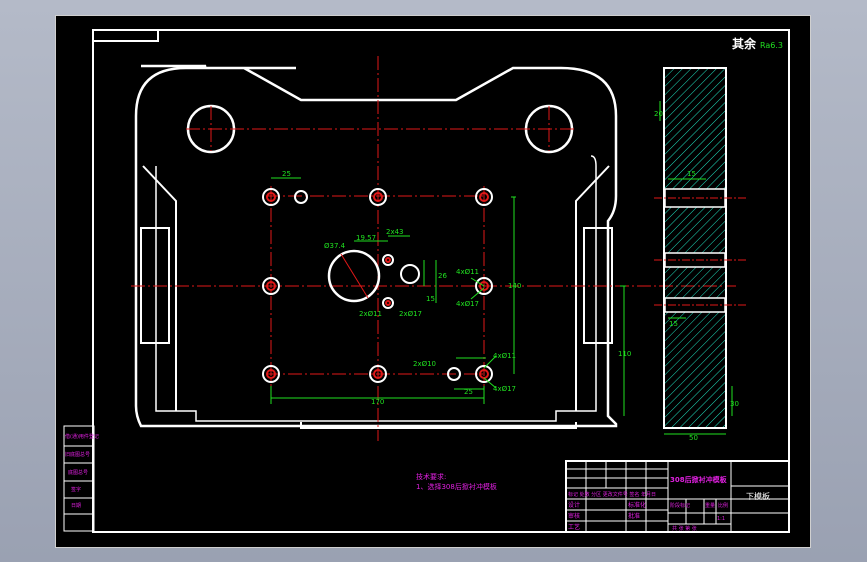 The image size is (867, 562). Describe the element at coordinates (78, 472) in the screenshot. I see `side-row-3: 底图总号` at that location.